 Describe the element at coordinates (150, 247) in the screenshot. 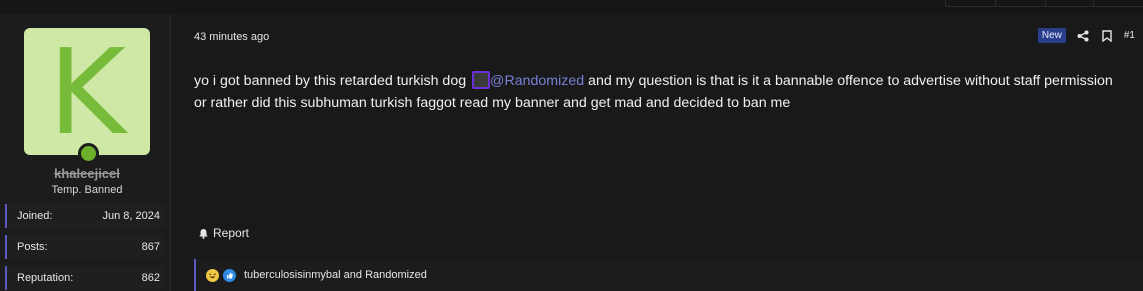

I see `stat-value: 867` at that location.